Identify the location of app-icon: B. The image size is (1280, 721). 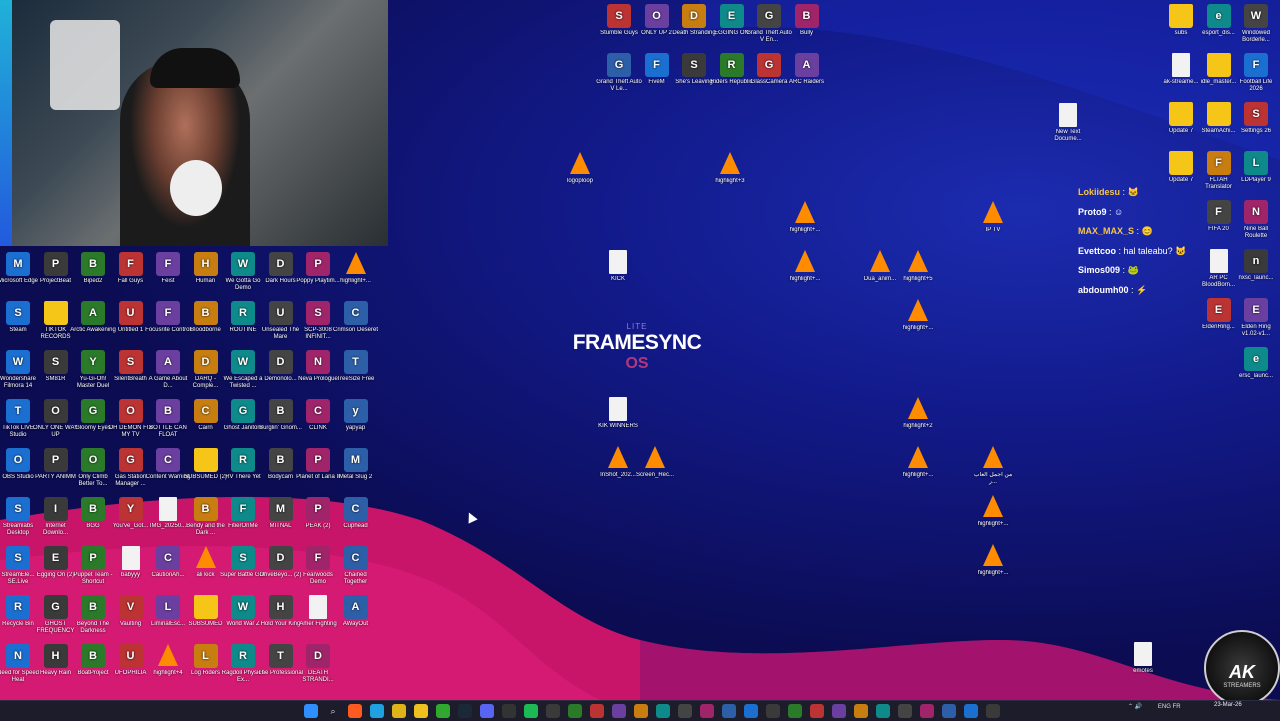
(806, 16).